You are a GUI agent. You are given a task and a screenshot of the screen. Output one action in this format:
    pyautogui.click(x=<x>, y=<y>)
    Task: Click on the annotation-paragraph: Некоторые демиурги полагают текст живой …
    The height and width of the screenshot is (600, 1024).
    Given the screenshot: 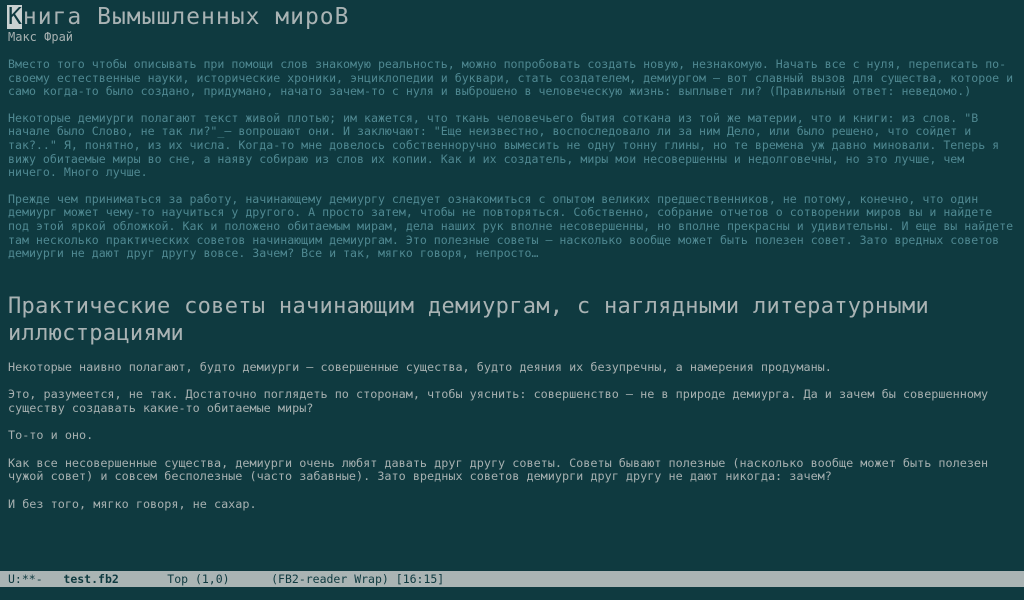 What is the action you would take?
    pyautogui.click(x=507, y=145)
    